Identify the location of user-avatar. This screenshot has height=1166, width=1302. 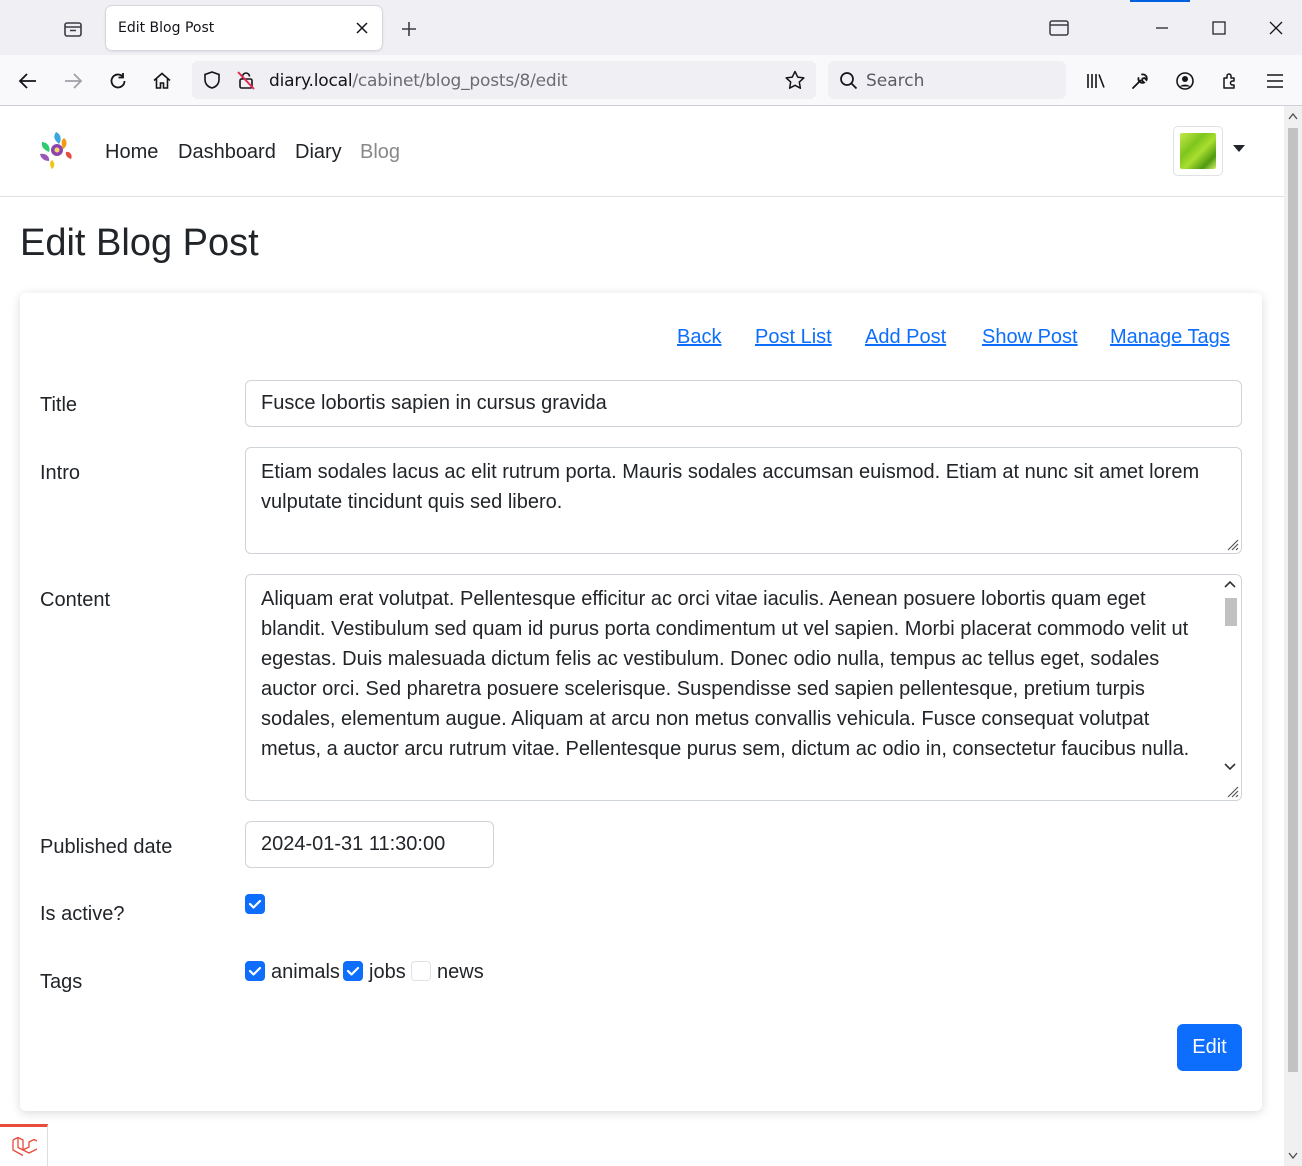
(1198, 151).